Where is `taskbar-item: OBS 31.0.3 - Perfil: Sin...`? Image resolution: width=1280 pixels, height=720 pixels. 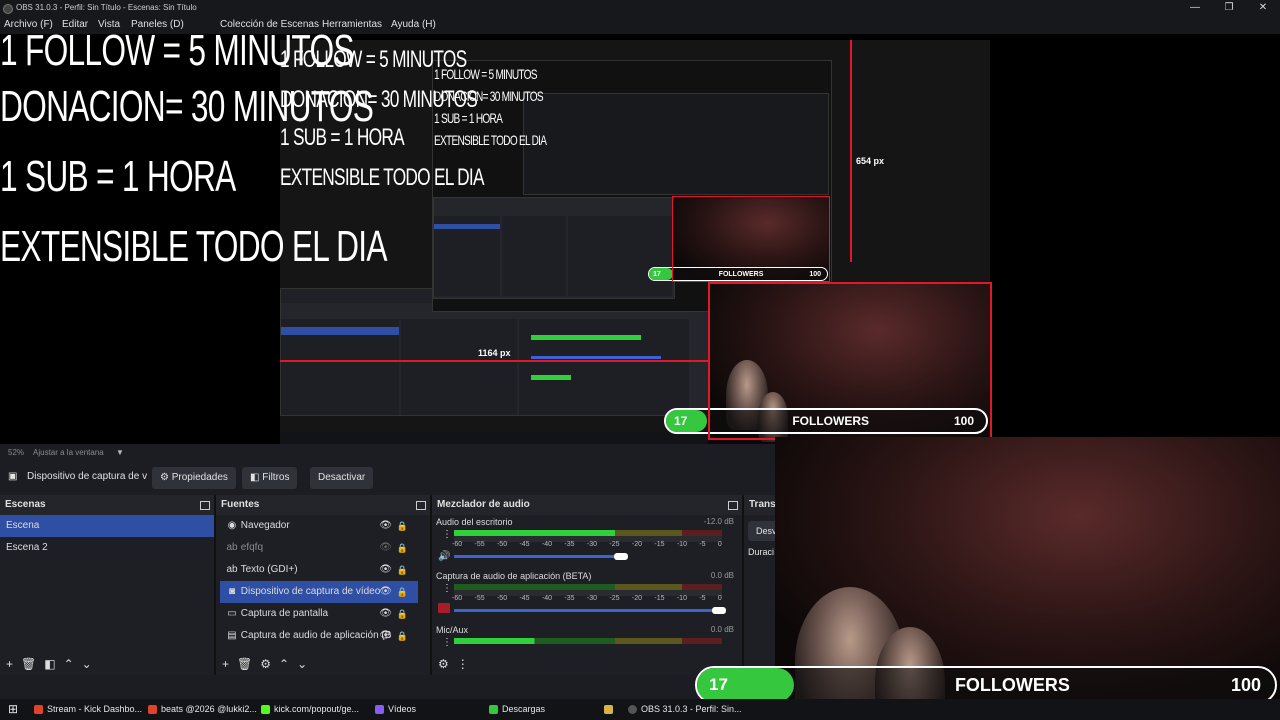
taskbar-item: OBS 31.0.3 - Perfil: Sin... is located at coordinates (685, 709).